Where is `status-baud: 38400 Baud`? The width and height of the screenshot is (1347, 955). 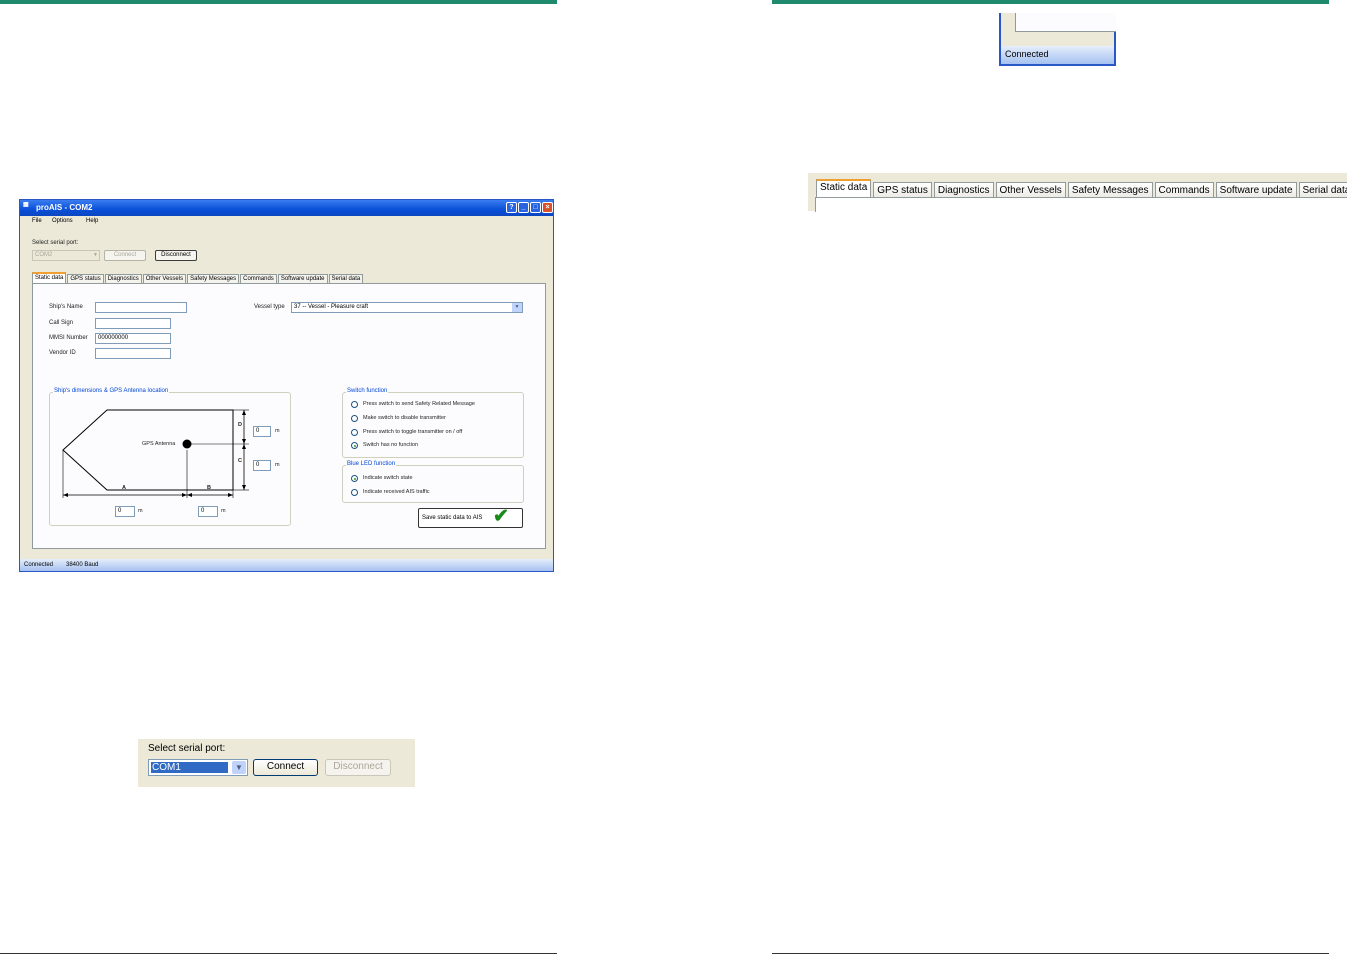 status-baud: 38400 Baud is located at coordinates (82, 565).